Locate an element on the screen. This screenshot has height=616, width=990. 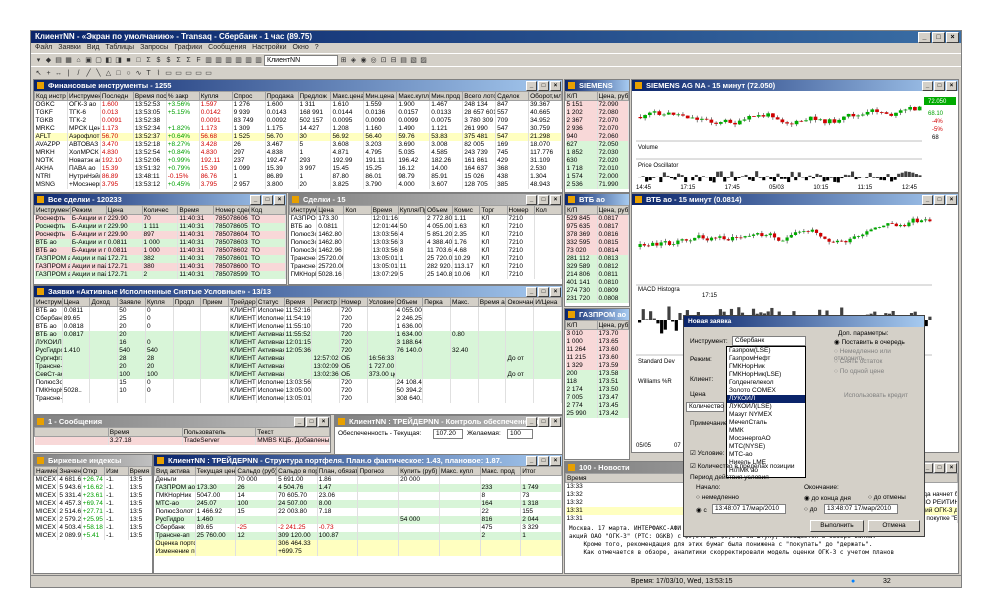
target-value: 100 is located at coordinates (520, 434).